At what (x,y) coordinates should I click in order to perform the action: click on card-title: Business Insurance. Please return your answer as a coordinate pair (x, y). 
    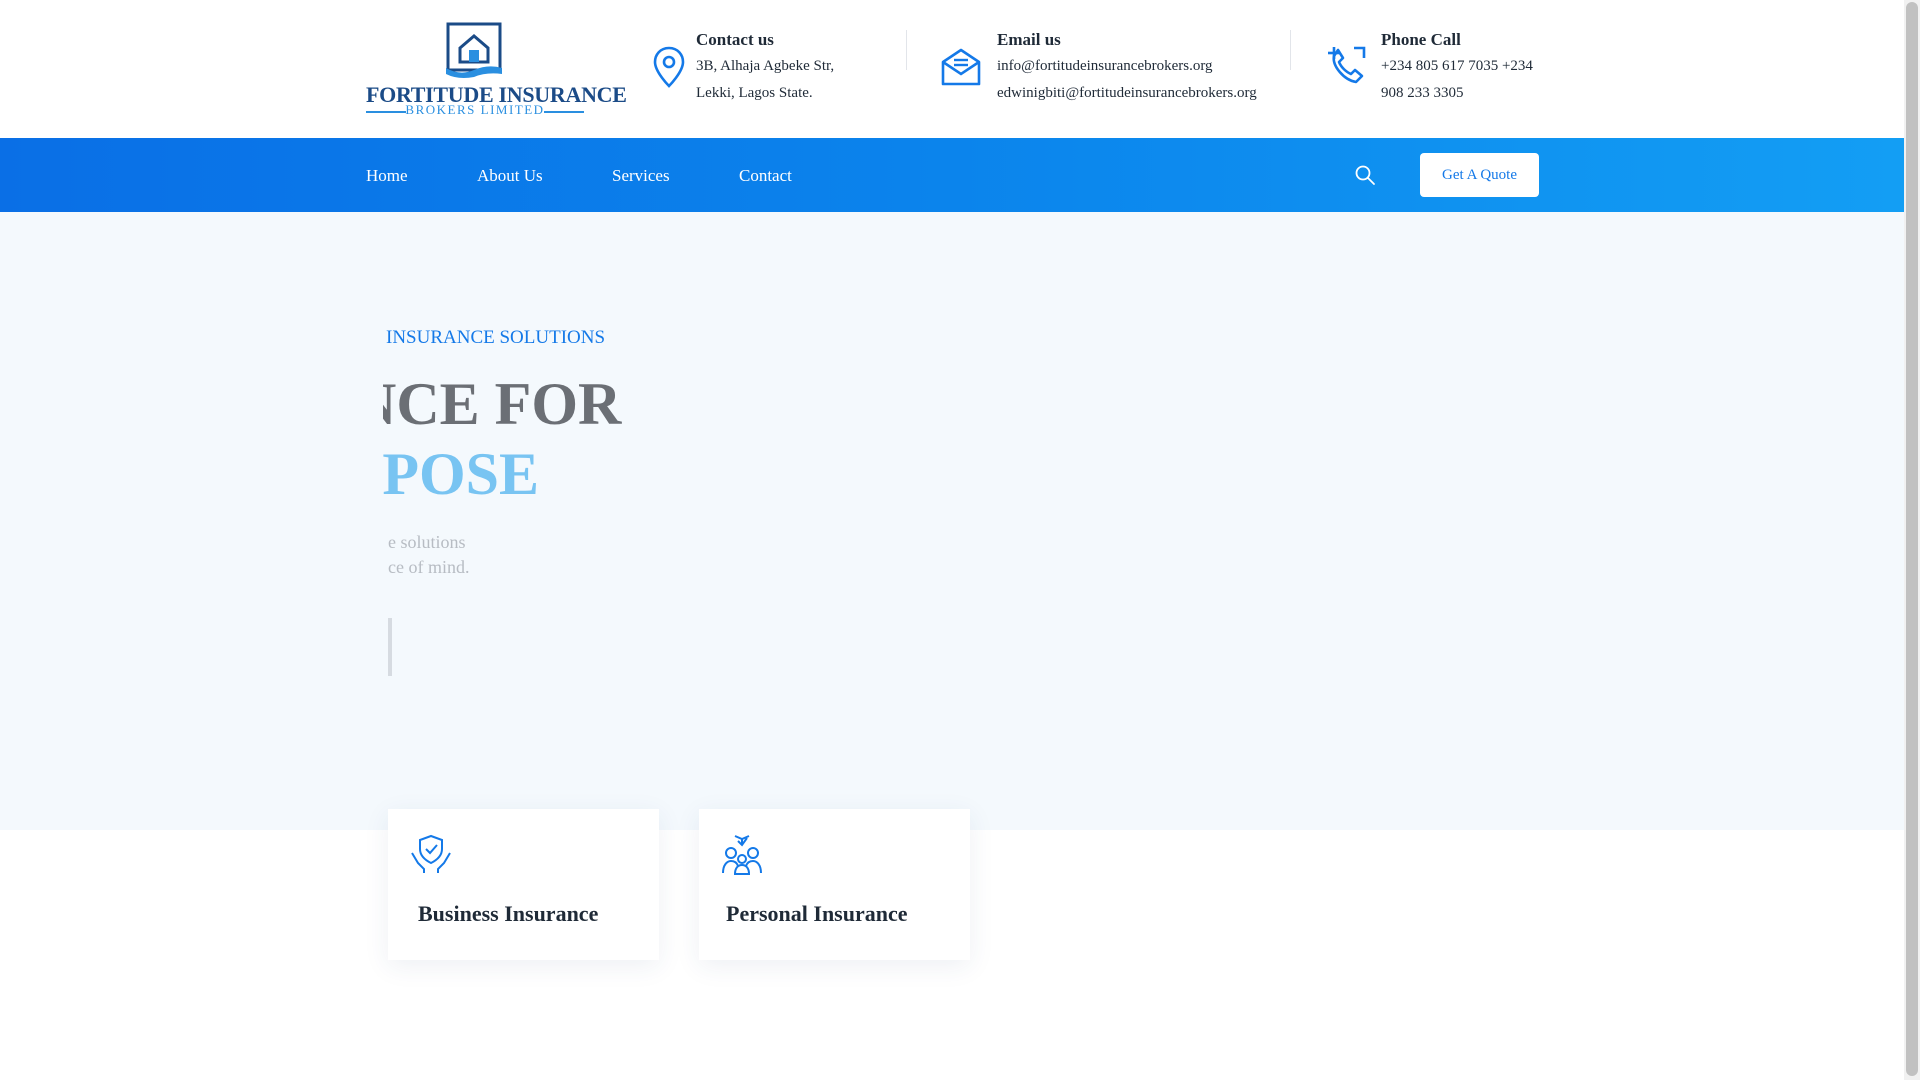
    Looking at the image, I should click on (508, 913).